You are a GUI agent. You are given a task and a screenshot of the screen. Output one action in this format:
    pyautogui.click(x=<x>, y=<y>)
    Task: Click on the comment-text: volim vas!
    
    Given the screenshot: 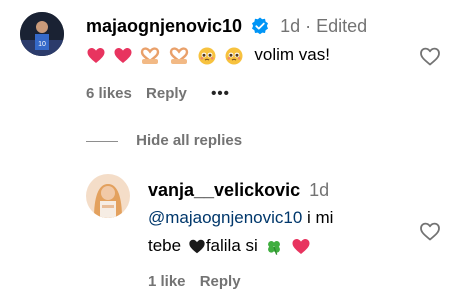 What is the action you would take?
    pyautogui.click(x=292, y=54)
    